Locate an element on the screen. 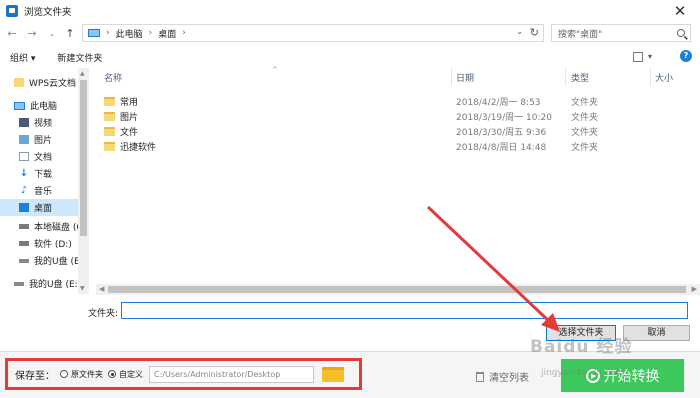 The width and height of the screenshot is (700, 398). horizontal-scrollbar: ◀ ▶ is located at coordinates (398, 289).